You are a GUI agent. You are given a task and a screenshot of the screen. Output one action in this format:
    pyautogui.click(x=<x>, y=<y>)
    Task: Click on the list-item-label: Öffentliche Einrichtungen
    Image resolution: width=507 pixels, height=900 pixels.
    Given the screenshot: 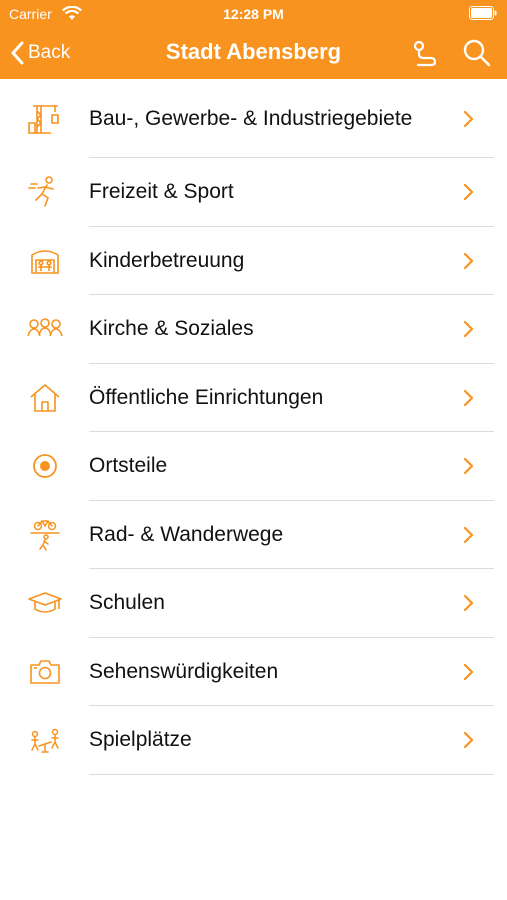 What is the action you would take?
    pyautogui.click(x=206, y=397)
    